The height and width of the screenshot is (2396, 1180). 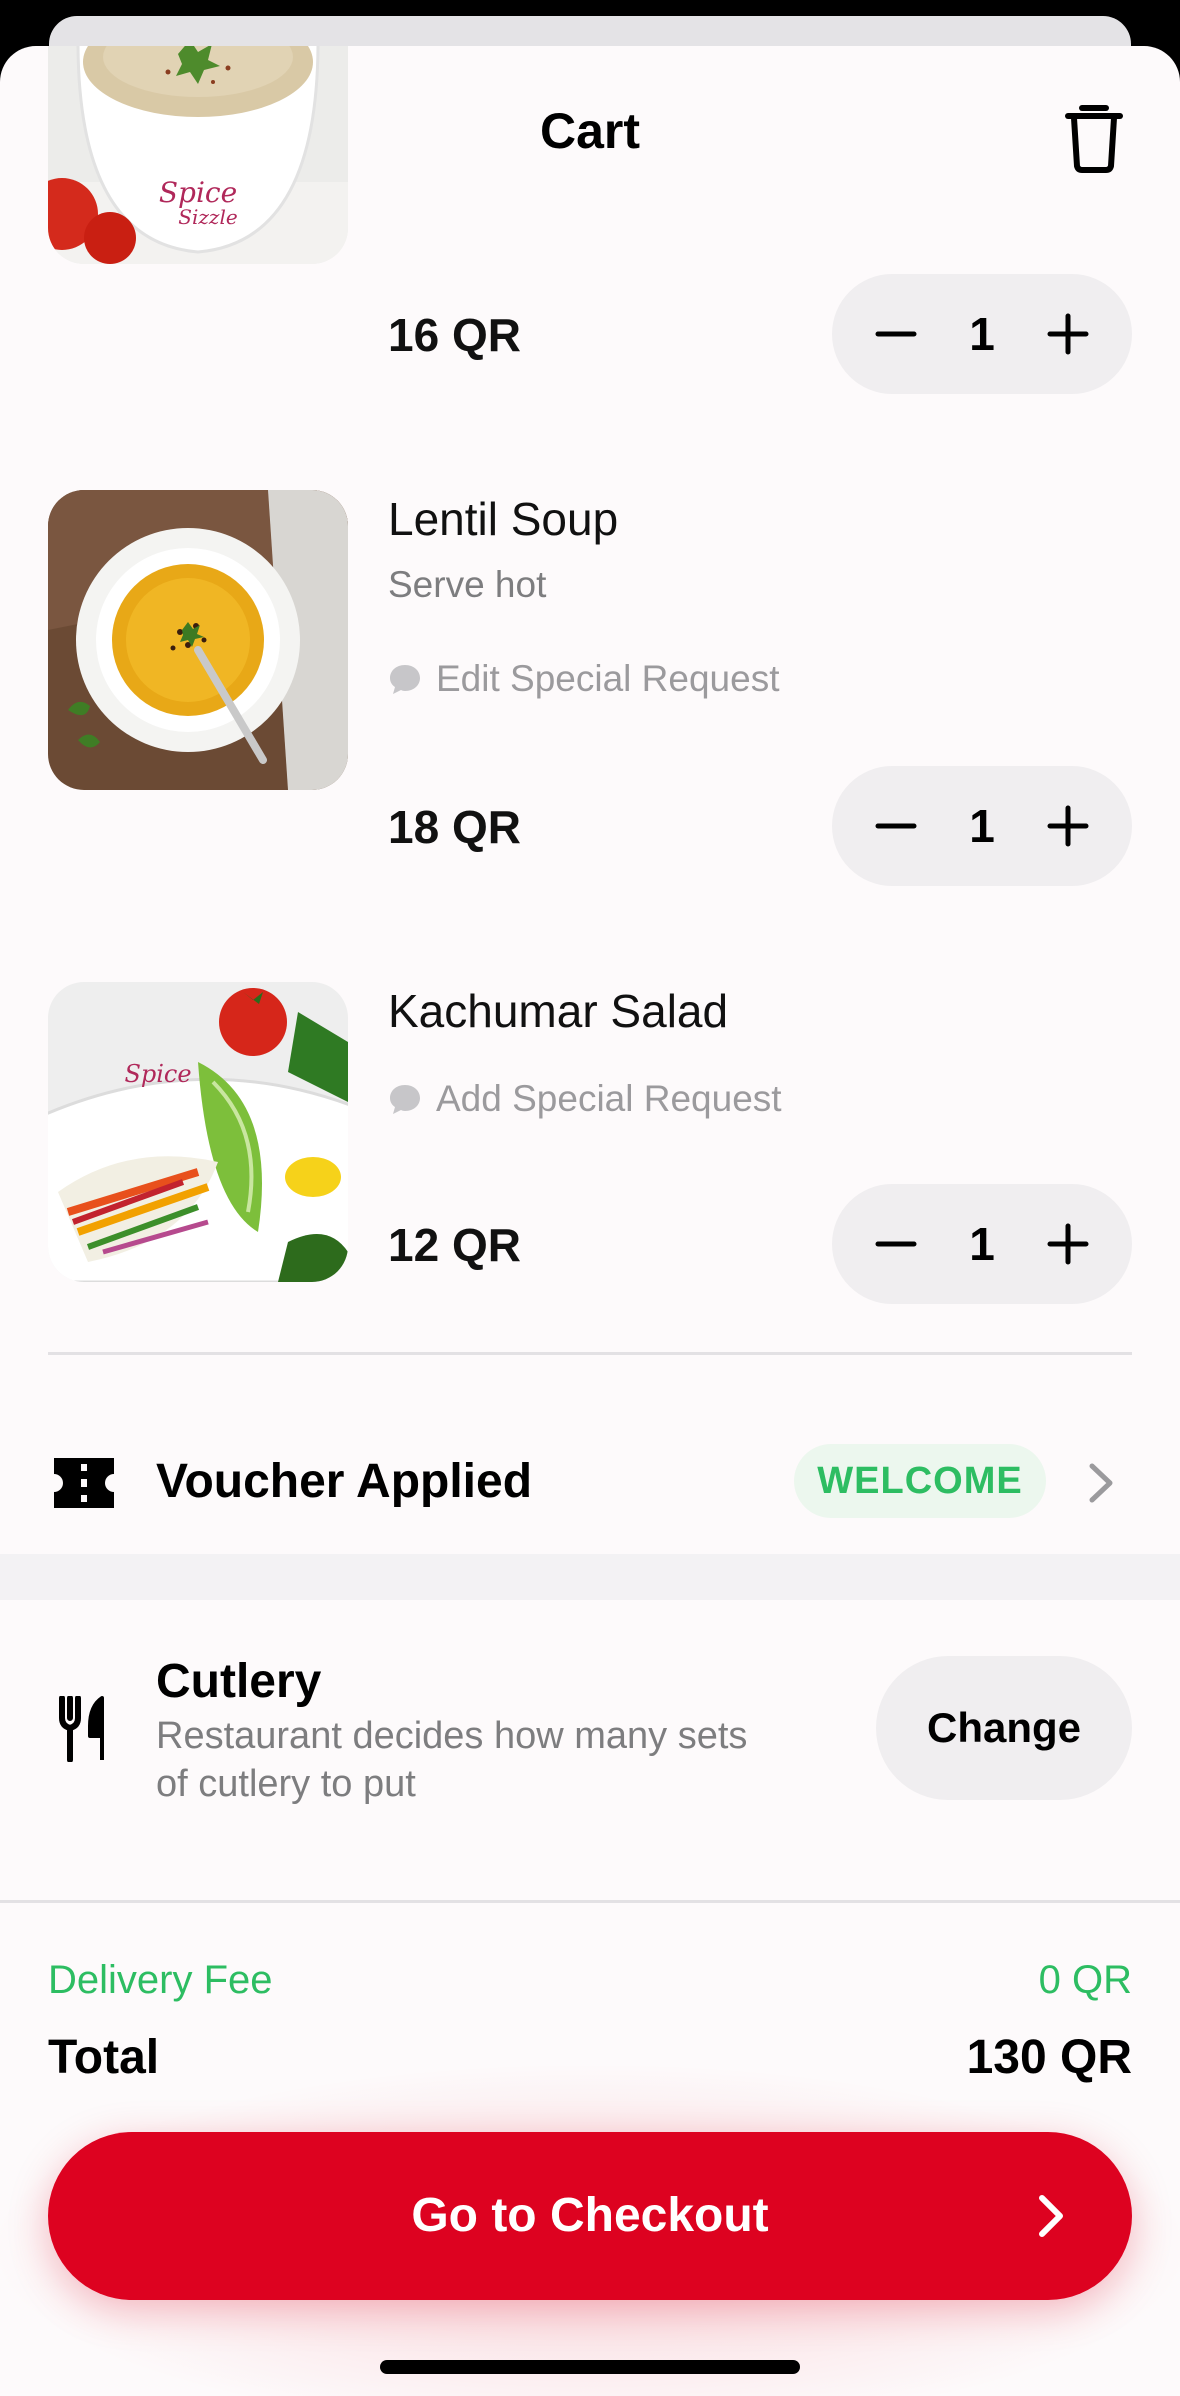 I want to click on item-price: 12 QR, so click(x=454, y=1245).